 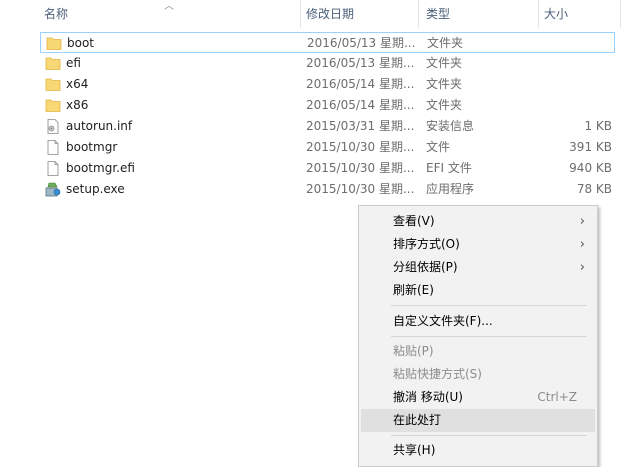 What do you see at coordinates (99, 126) in the screenshot?
I see `file-name: autorun.inf` at bounding box center [99, 126].